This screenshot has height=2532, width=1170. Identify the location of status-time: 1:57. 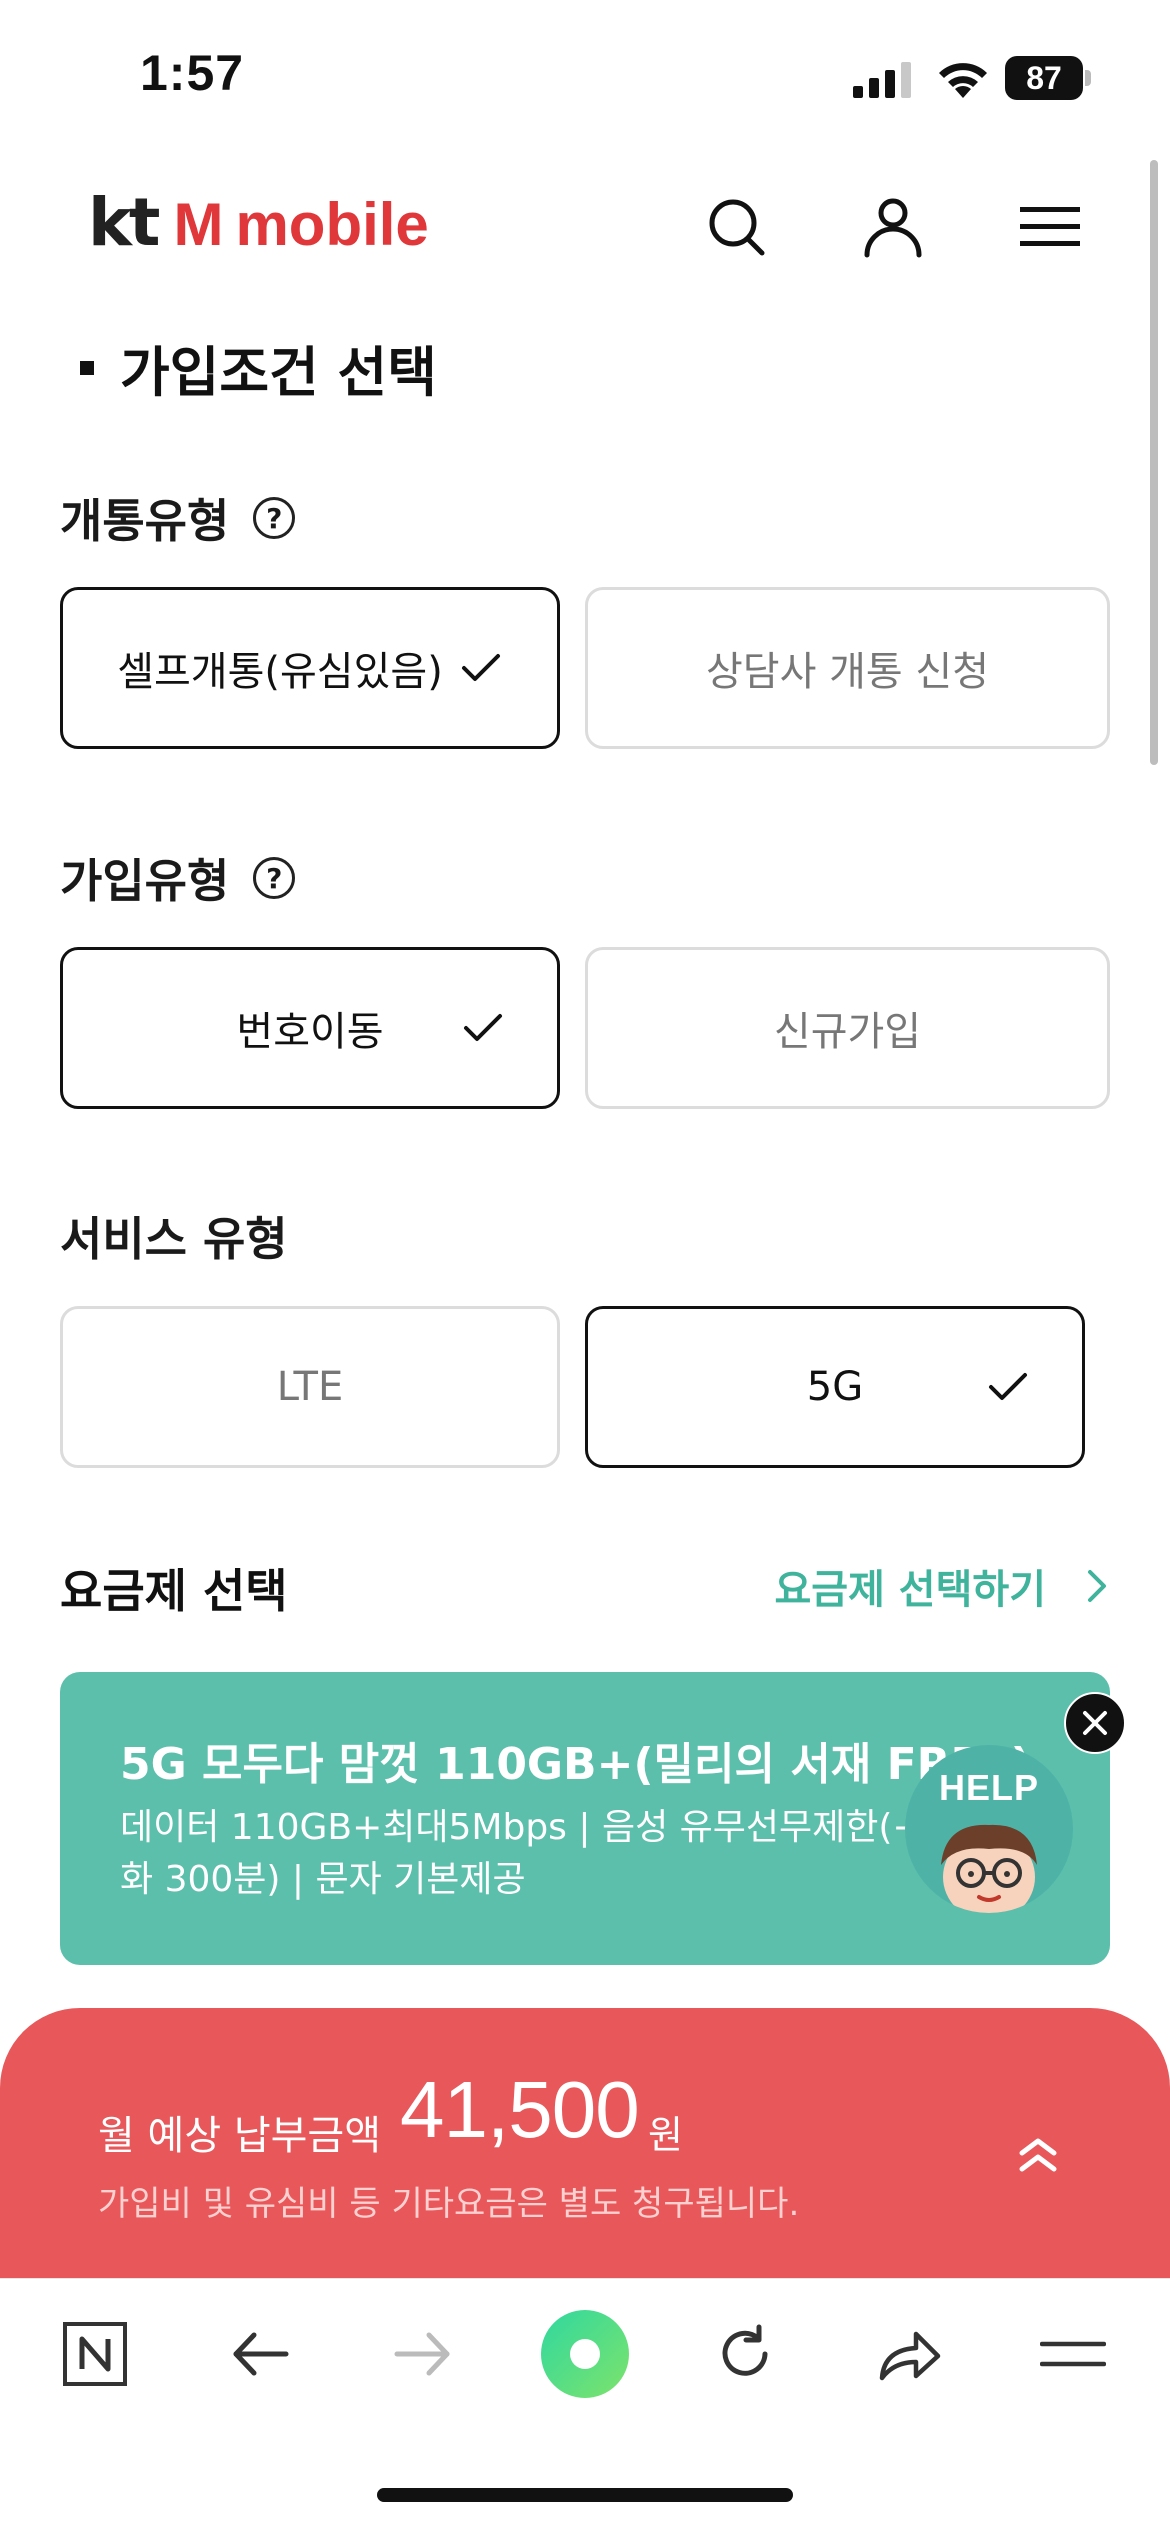
(192, 73).